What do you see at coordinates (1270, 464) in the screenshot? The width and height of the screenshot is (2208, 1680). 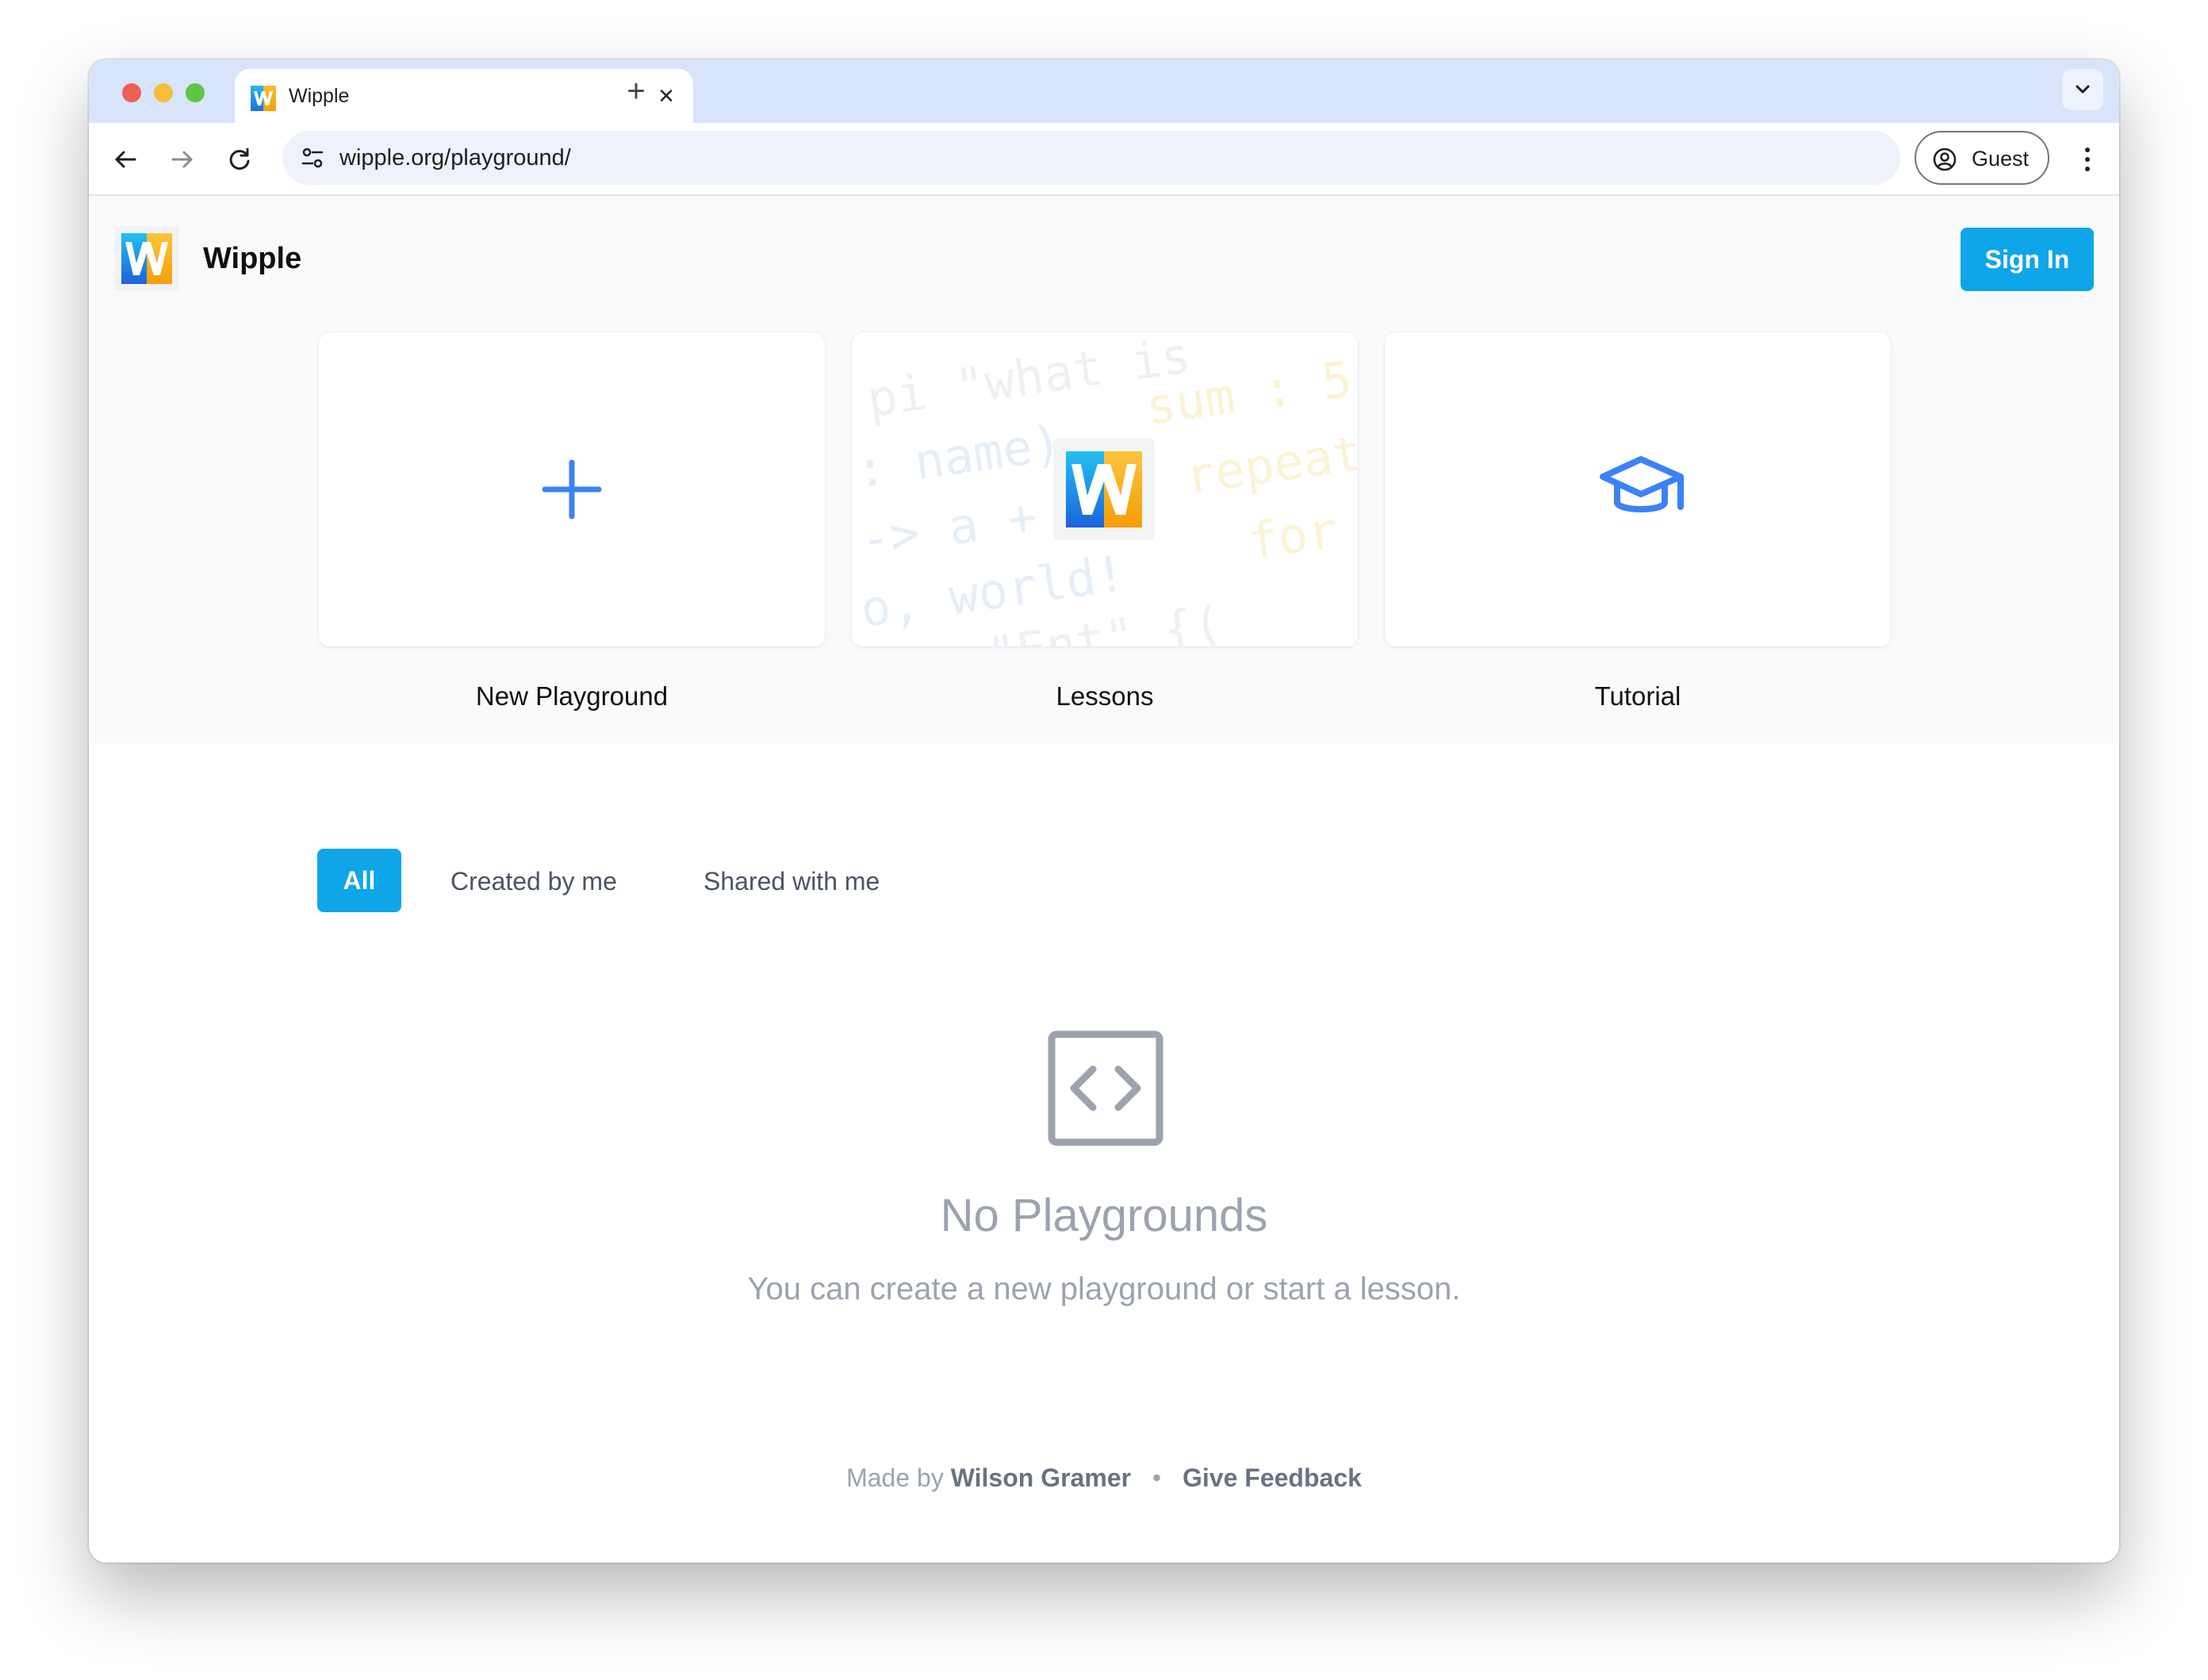 I see `code-snippet: repeat` at bounding box center [1270, 464].